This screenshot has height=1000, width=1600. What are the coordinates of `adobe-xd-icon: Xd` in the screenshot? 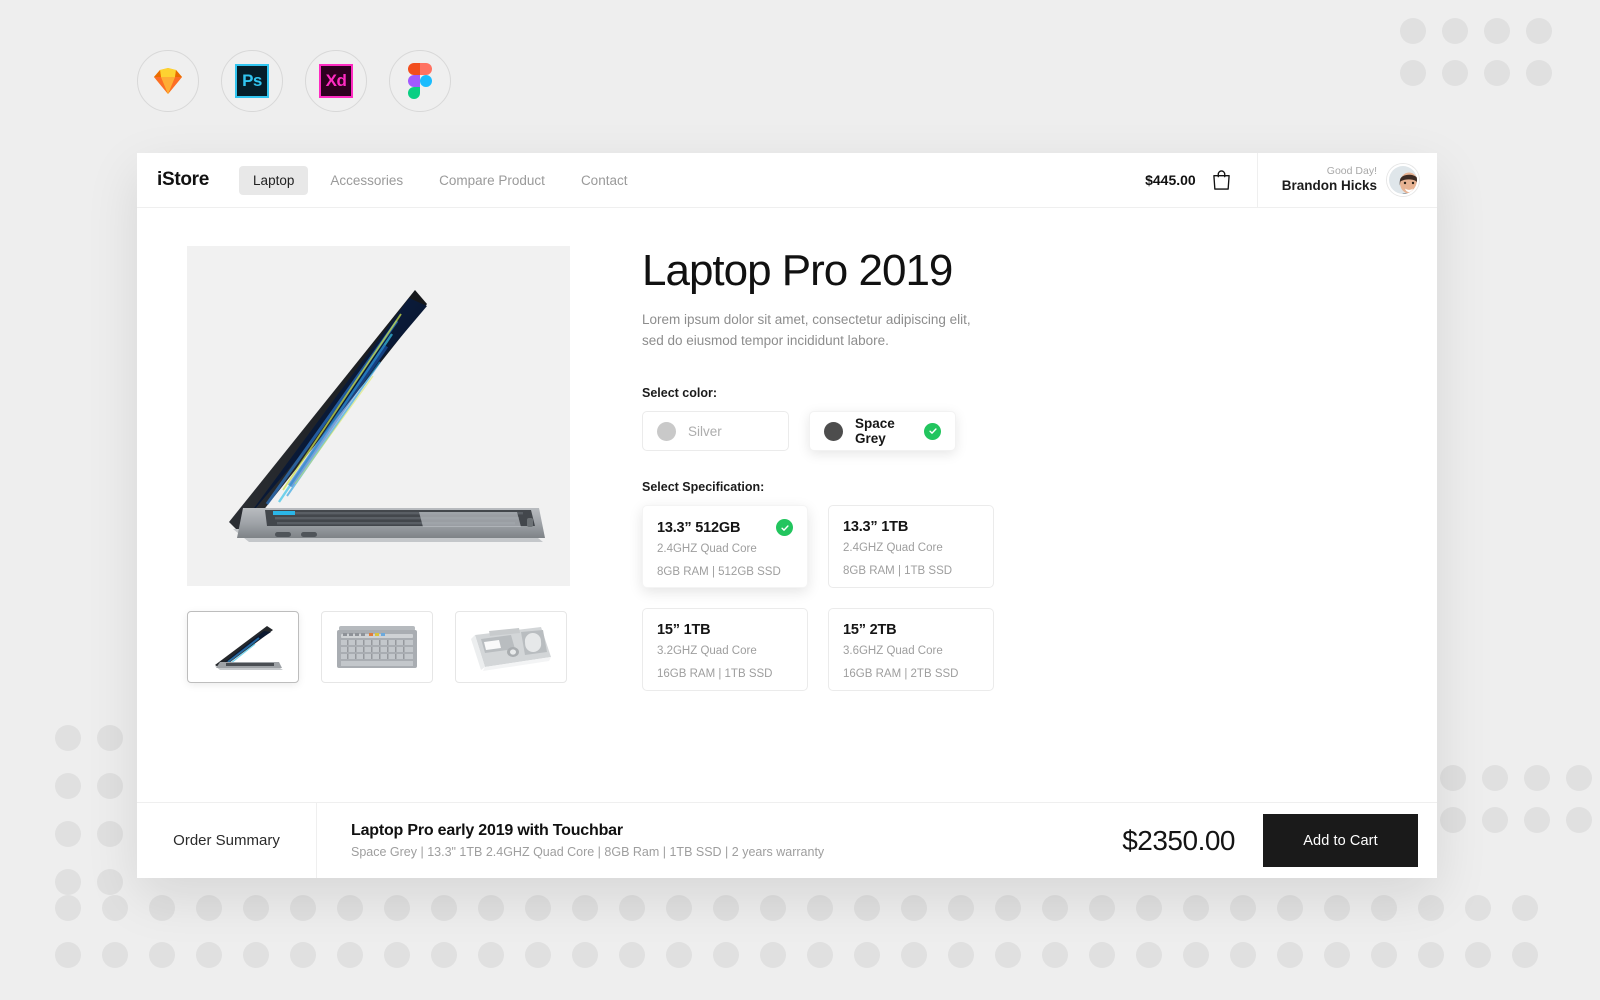 It's located at (336, 81).